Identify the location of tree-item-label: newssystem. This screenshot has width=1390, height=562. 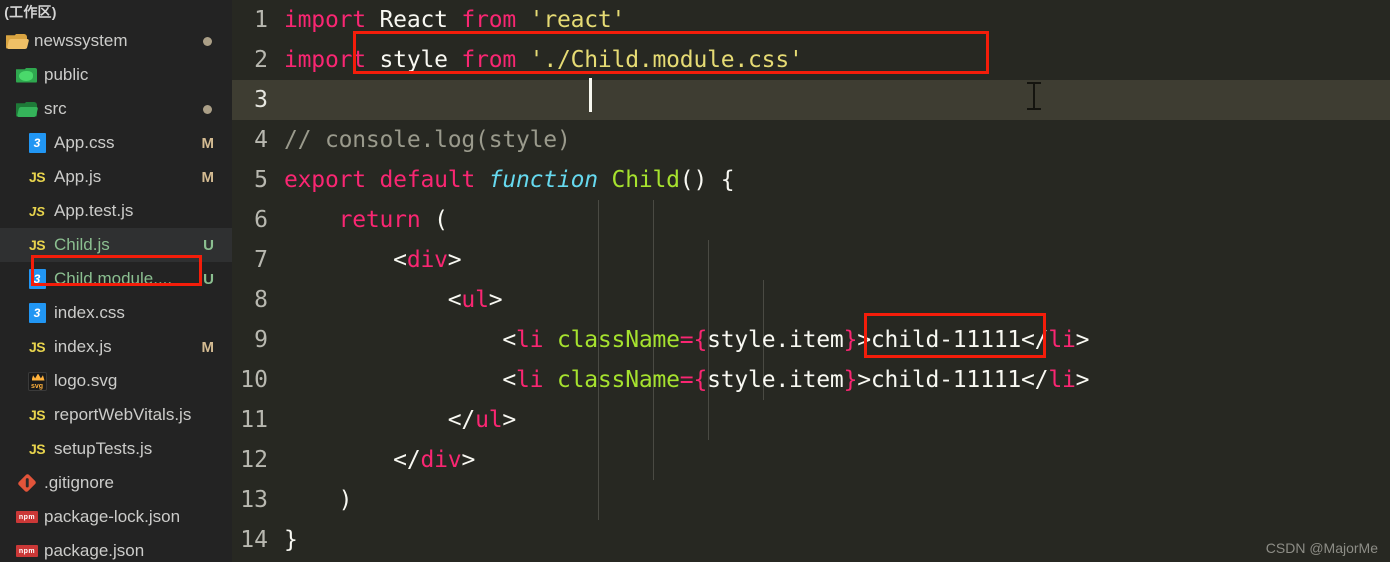
(81, 40).